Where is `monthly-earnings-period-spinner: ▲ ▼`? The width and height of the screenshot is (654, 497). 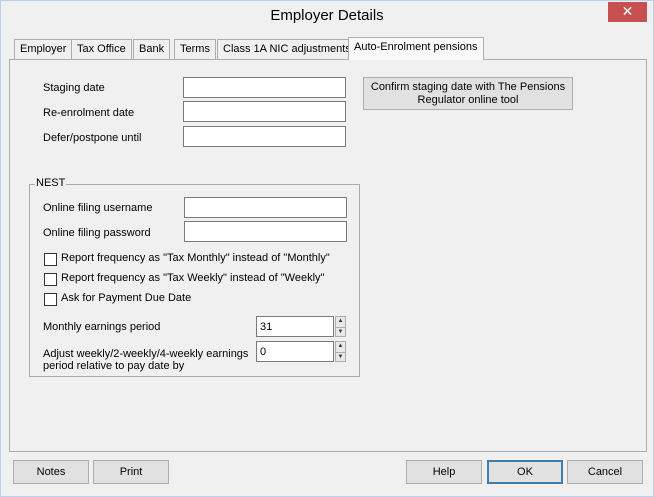 monthly-earnings-period-spinner: ▲ ▼ is located at coordinates (340, 326).